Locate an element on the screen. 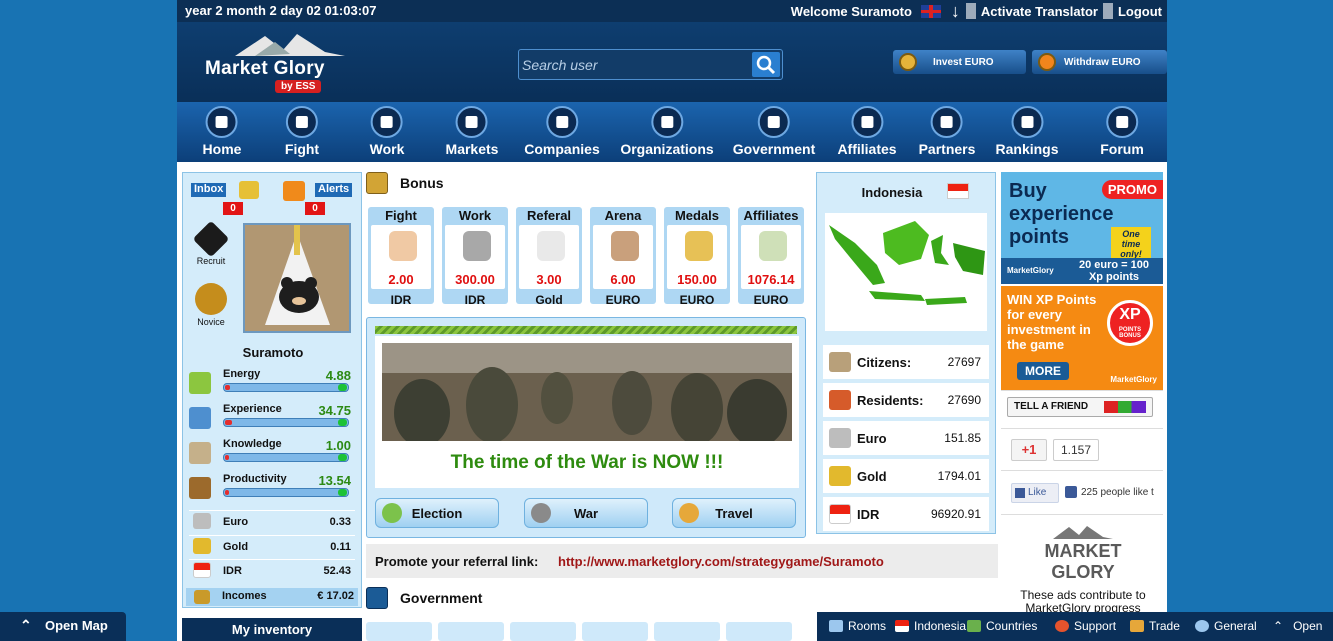 The image size is (1333, 641). withdraw-euro-button: Withdraw EURO is located at coordinates (1099, 62).